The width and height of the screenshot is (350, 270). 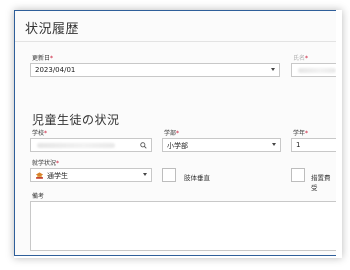 What do you see at coordinates (39, 175) in the screenshot?
I see `student-status-icon` at bounding box center [39, 175].